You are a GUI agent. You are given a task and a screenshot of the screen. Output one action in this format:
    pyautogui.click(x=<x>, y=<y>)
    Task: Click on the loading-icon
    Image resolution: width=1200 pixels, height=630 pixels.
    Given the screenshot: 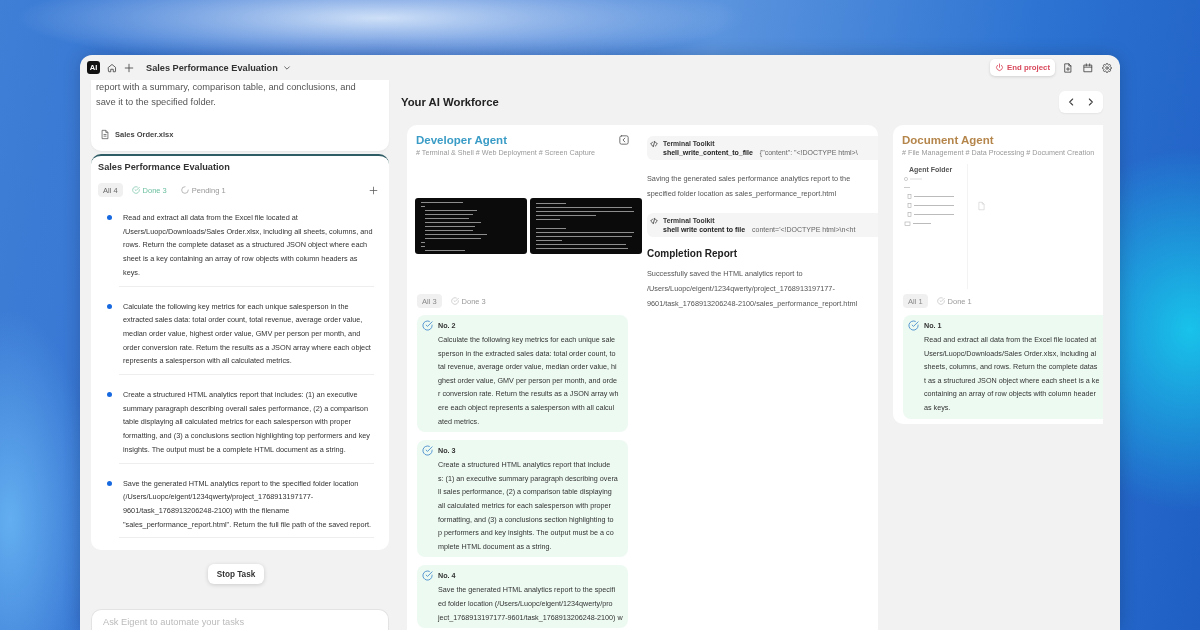 What is the action you would take?
    pyautogui.click(x=184, y=190)
    